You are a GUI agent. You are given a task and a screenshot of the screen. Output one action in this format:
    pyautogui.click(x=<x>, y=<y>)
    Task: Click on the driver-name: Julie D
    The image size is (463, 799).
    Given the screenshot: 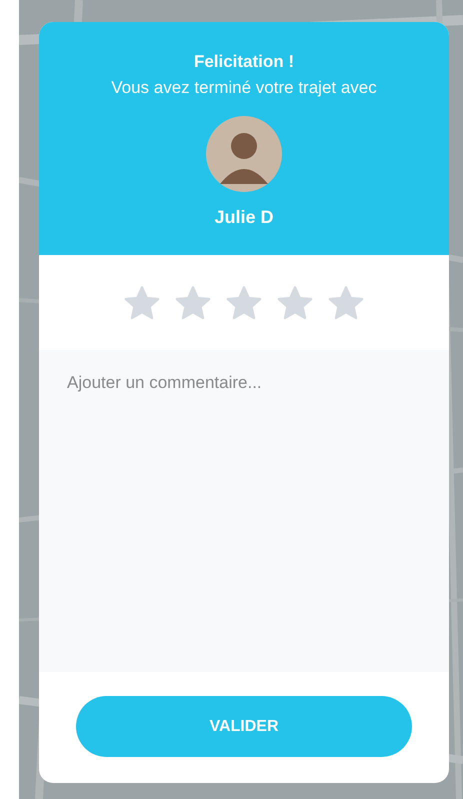 What is the action you would take?
    pyautogui.click(x=244, y=217)
    